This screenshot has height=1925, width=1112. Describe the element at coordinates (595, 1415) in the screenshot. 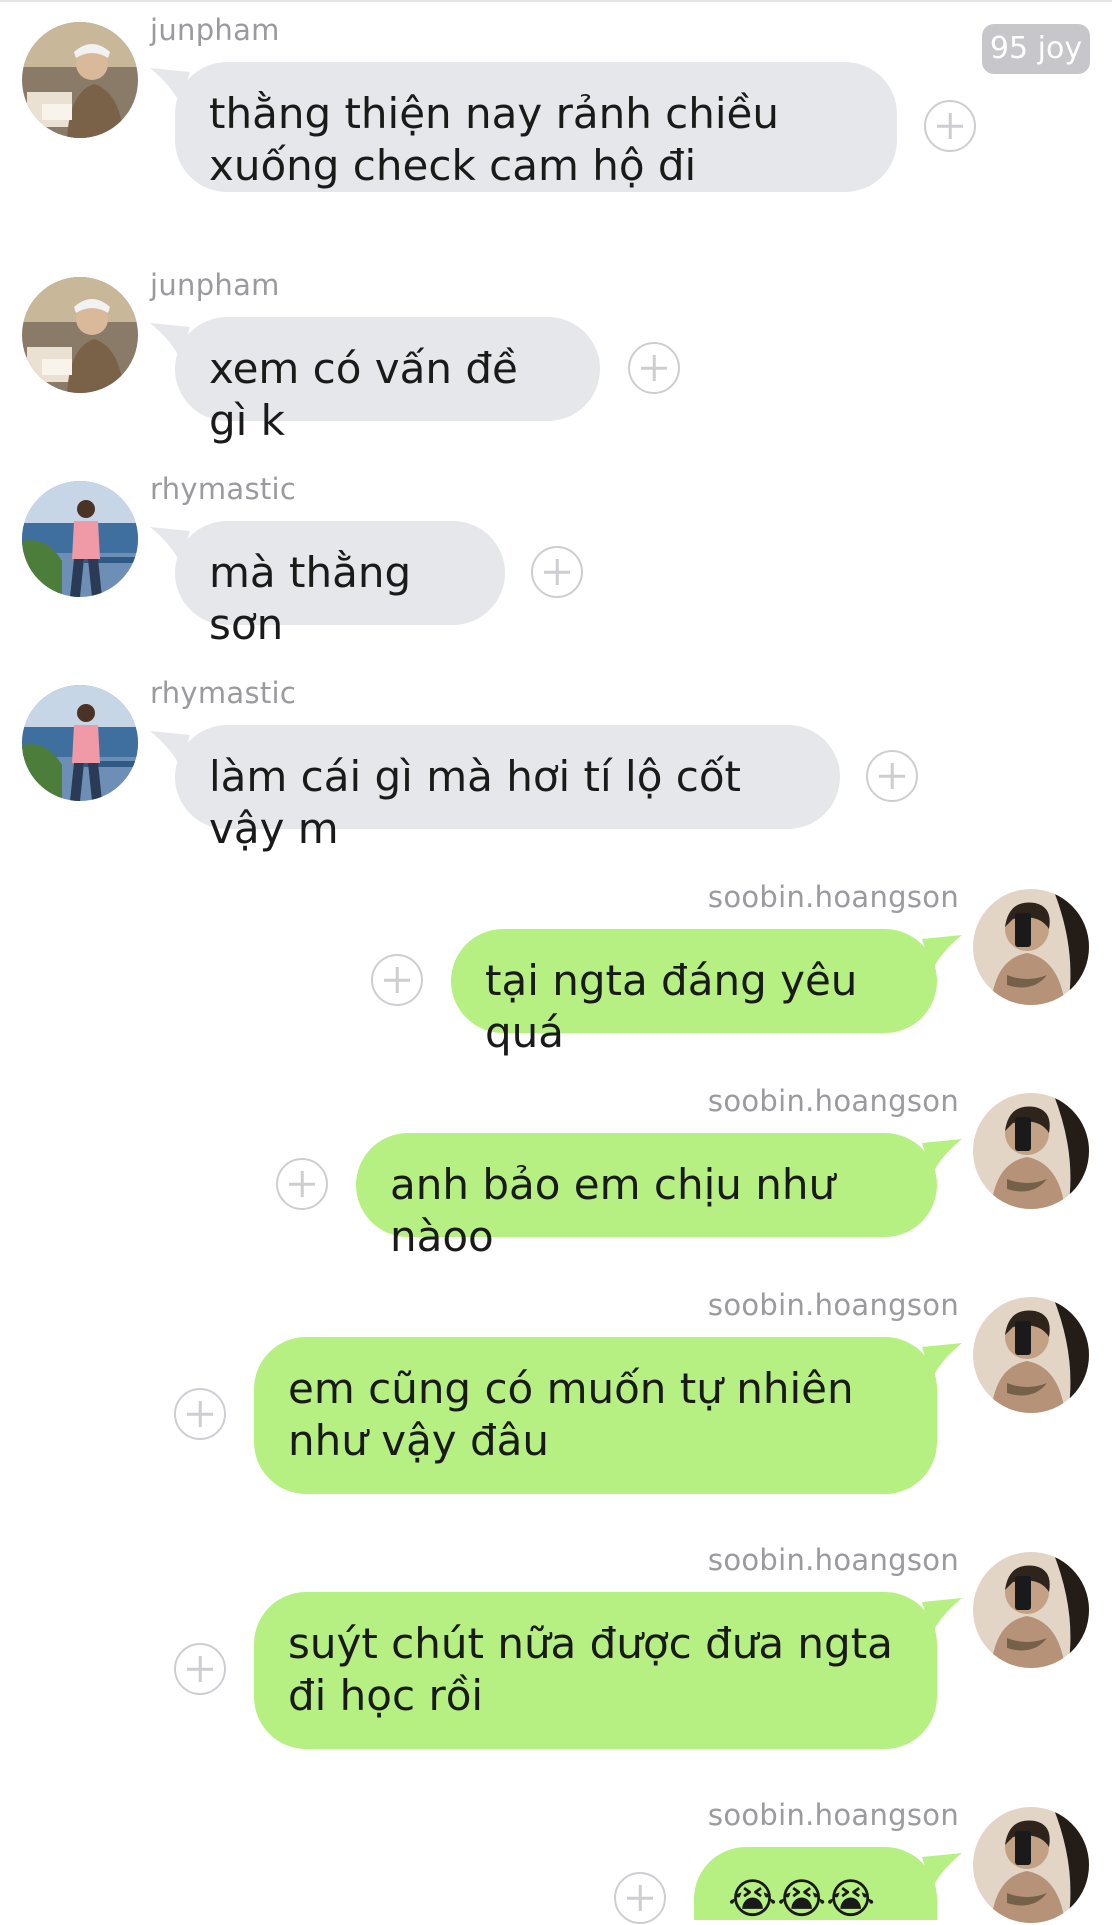

I see `message-bubble: em cũng có muốn tự nhiên như vậy đâu` at that location.